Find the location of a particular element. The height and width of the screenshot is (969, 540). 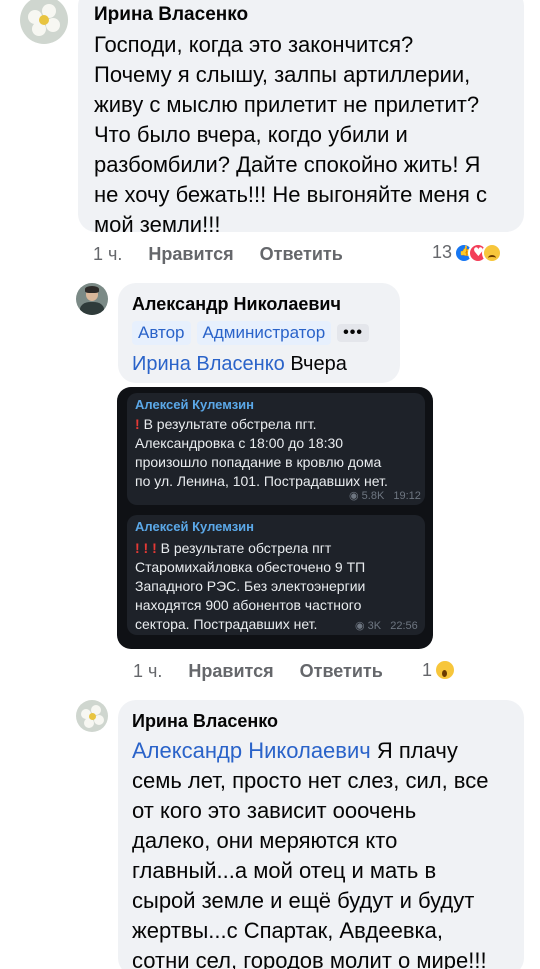

text-line: Что было вчера, когдо убили и is located at coordinates (251, 134).